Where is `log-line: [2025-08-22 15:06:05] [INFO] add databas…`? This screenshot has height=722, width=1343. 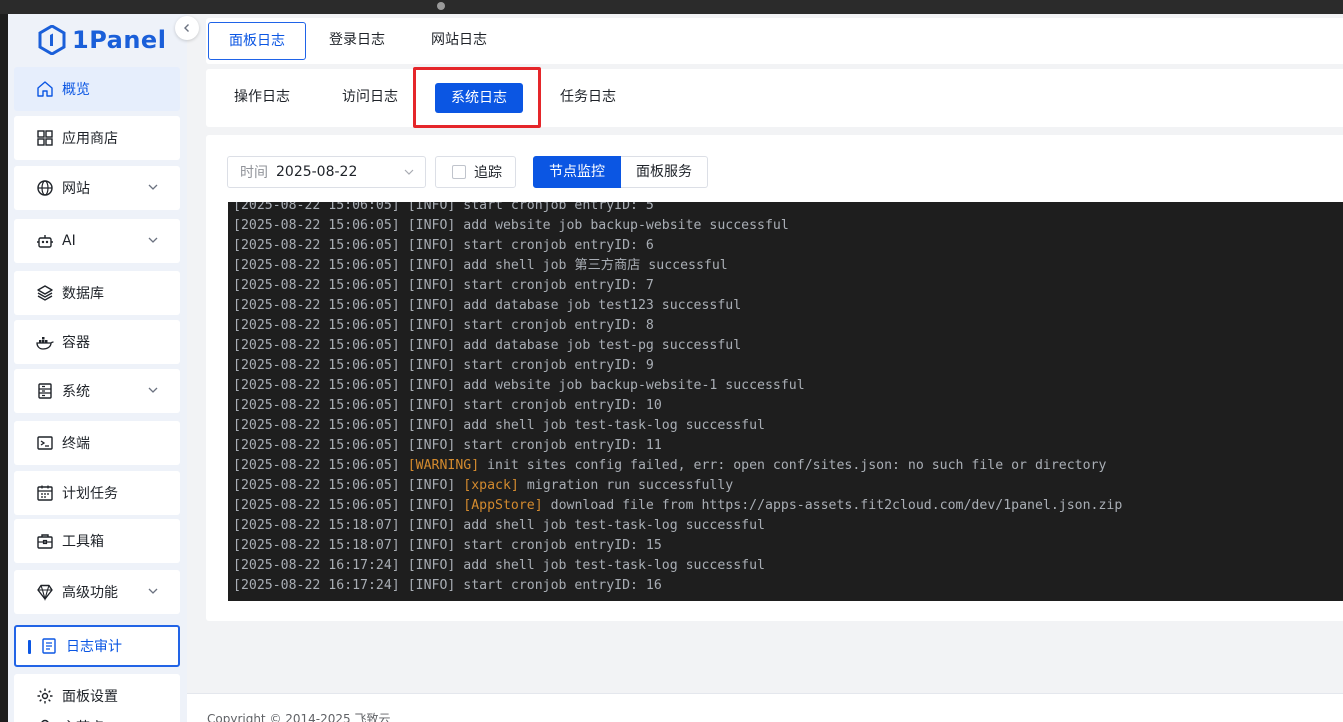 log-line: [2025-08-22 15:06:05] [INFO] add databas… is located at coordinates (487, 306).